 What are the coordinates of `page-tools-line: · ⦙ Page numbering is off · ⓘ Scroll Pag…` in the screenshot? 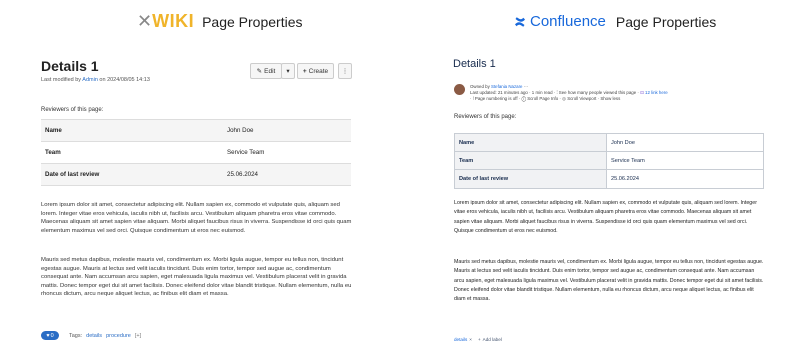 It's located at (545, 98).